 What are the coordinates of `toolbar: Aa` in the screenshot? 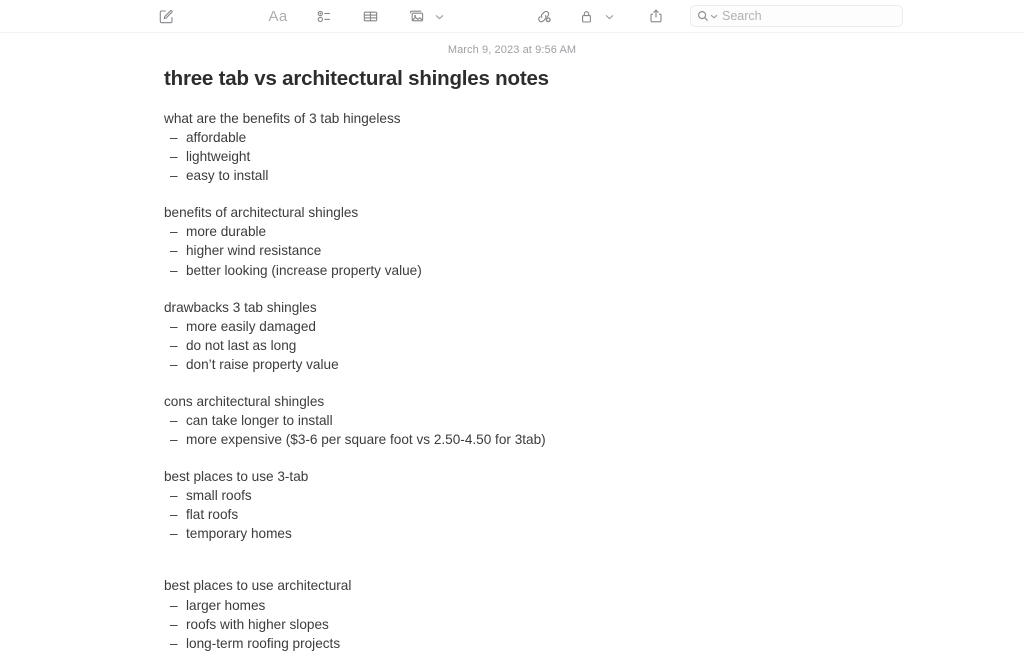 It's located at (512, 16).